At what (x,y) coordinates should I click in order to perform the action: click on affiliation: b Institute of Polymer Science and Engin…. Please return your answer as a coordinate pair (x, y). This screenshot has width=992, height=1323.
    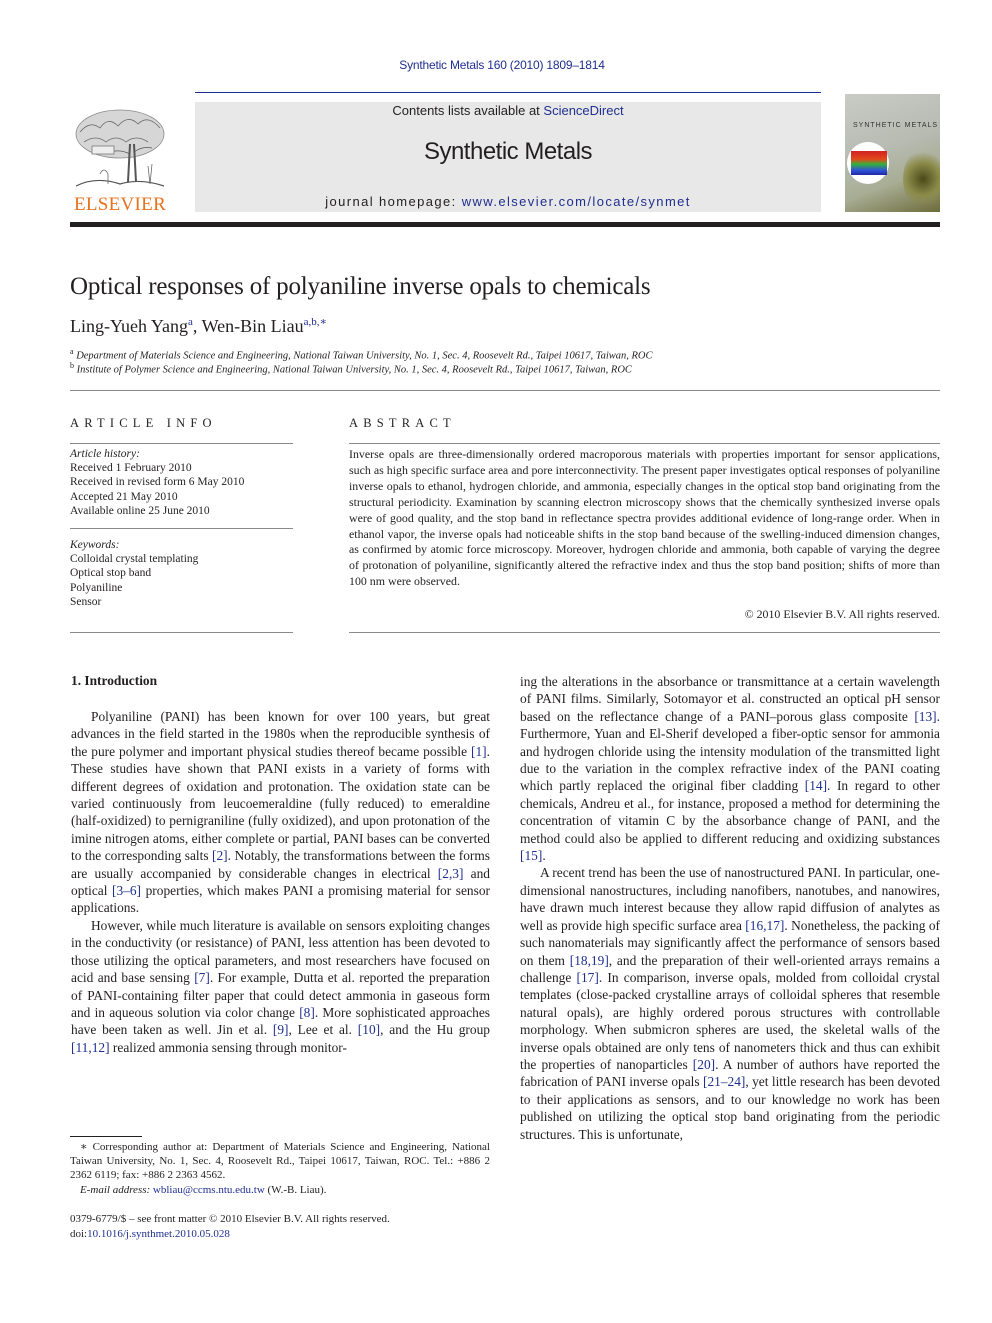
    Looking at the image, I should click on (351, 368).